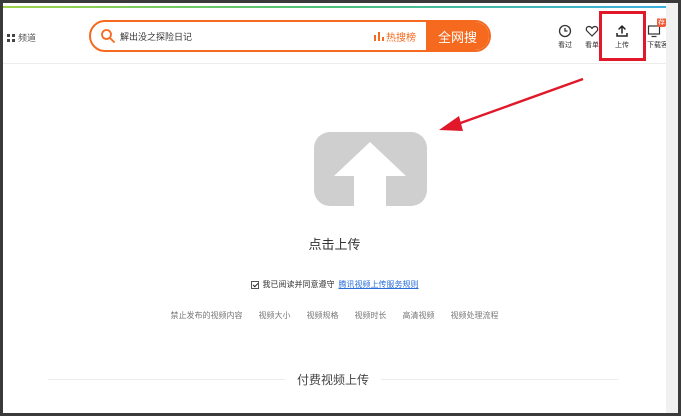  What do you see at coordinates (247, 36) in the screenshot?
I see `search-input: 解出没之探险日记` at bounding box center [247, 36].